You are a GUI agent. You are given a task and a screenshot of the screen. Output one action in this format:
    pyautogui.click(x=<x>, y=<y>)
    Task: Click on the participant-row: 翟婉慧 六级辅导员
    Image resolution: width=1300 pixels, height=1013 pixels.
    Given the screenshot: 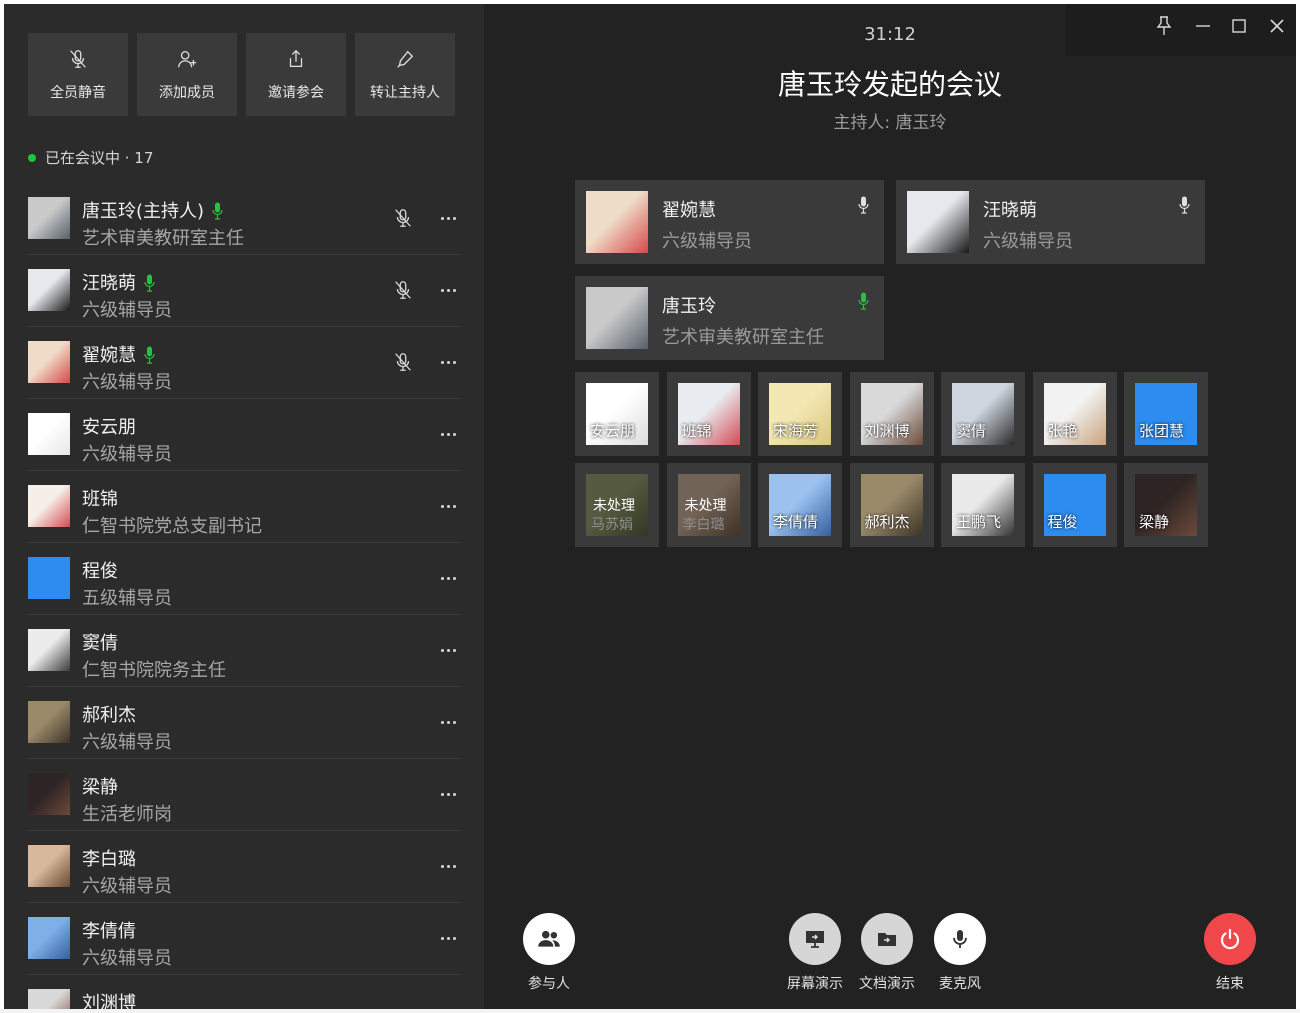 What is the action you would take?
    pyautogui.click(x=244, y=363)
    